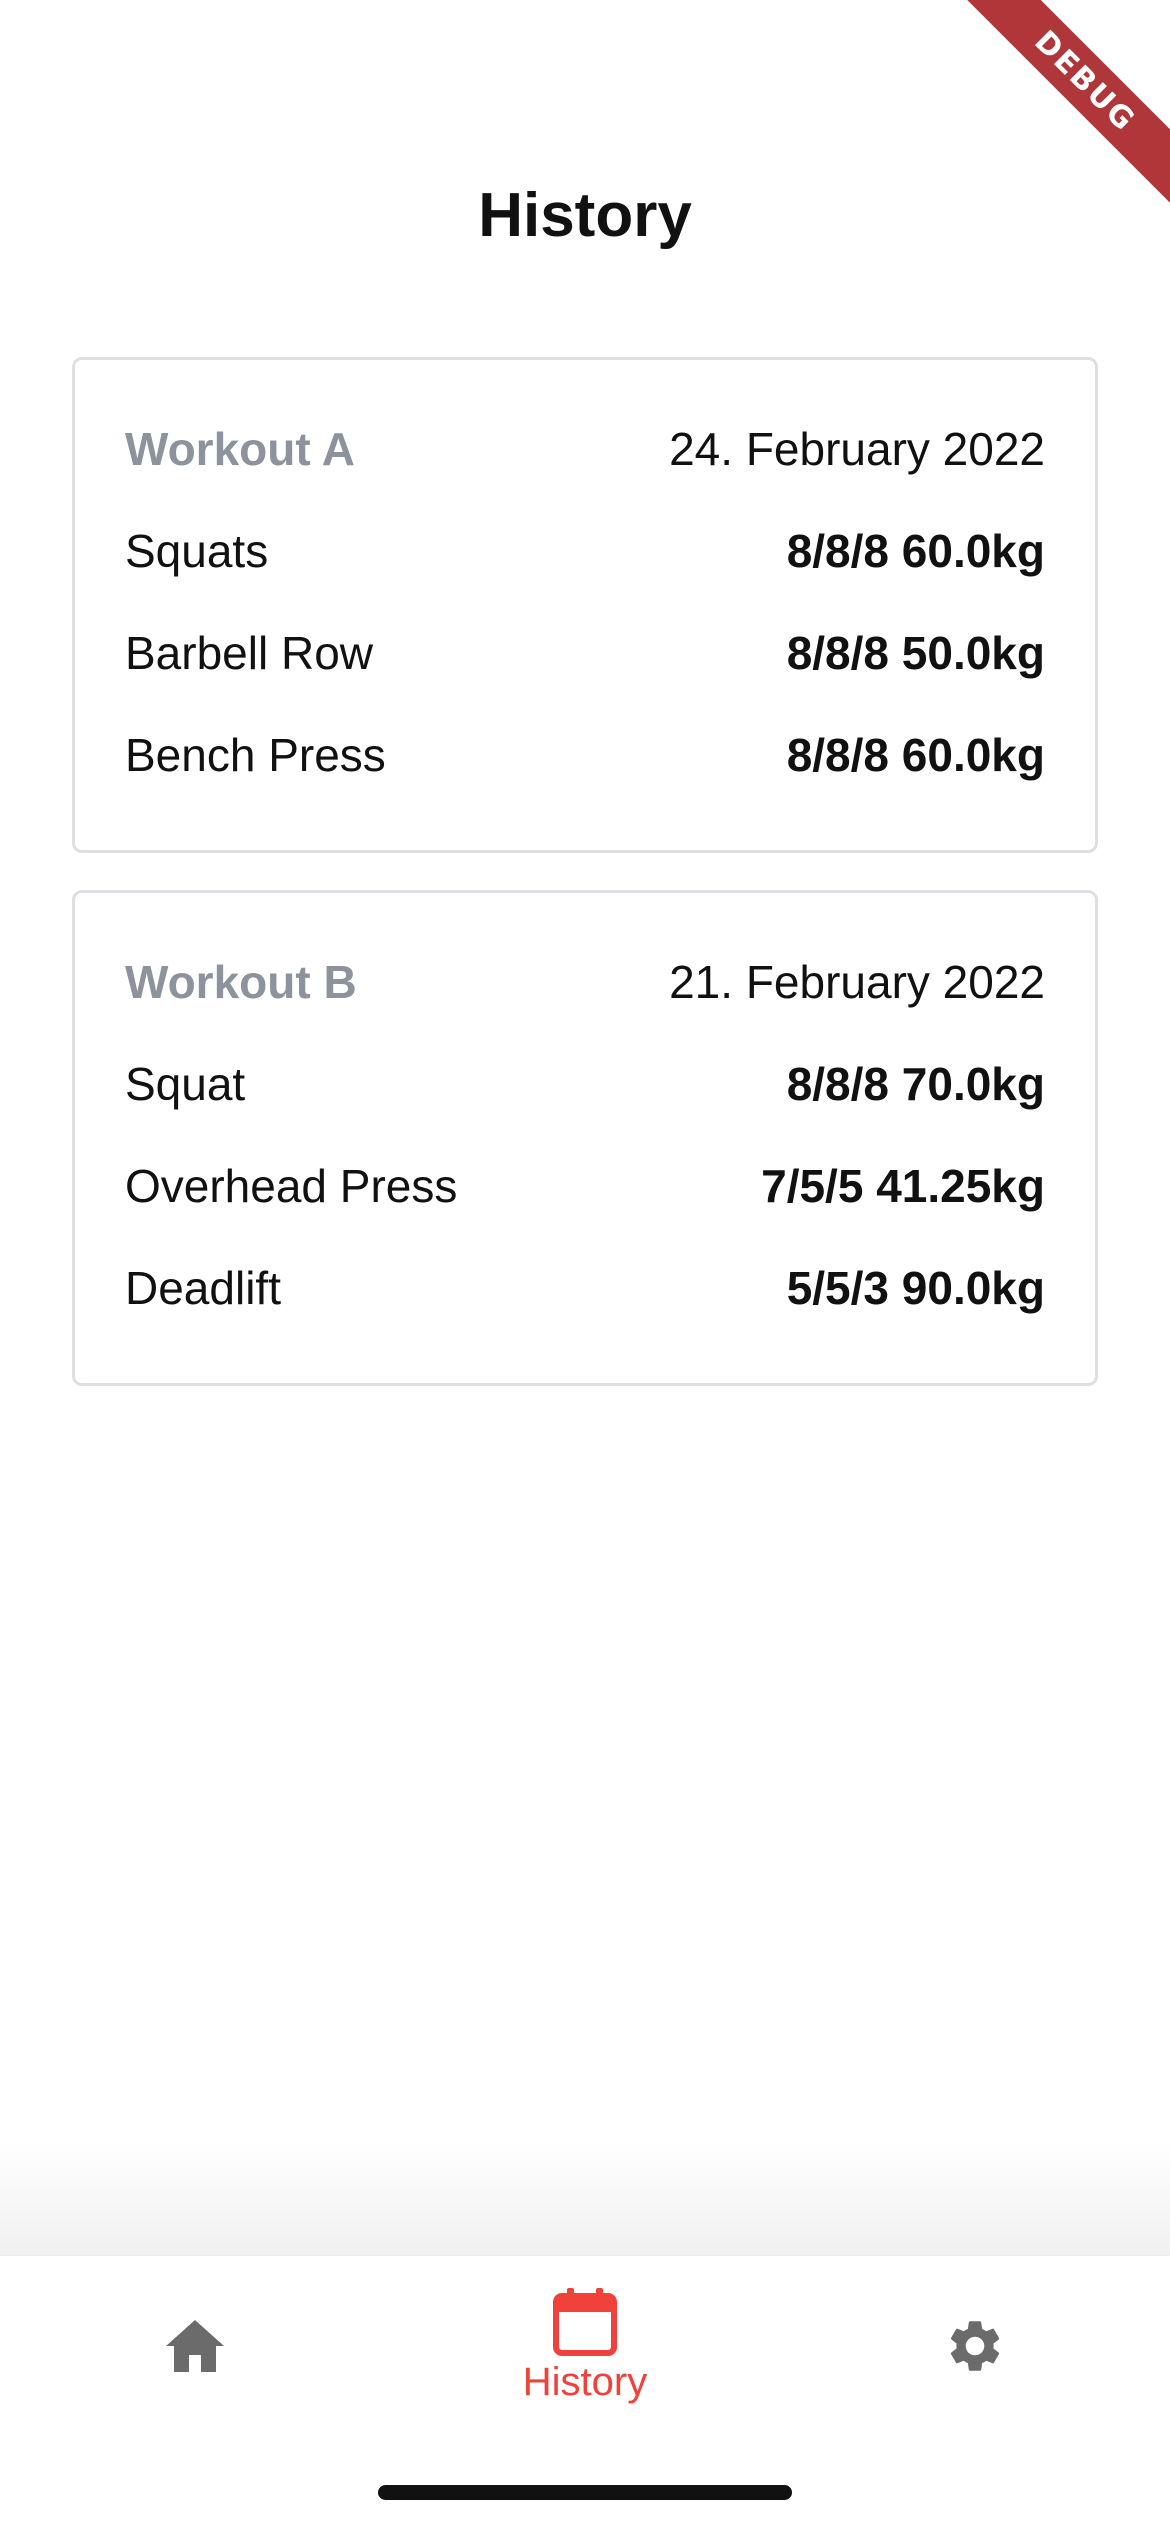 The width and height of the screenshot is (1170, 2533). What do you see at coordinates (255, 755) in the screenshot?
I see `exercise-name: Bench Press` at bounding box center [255, 755].